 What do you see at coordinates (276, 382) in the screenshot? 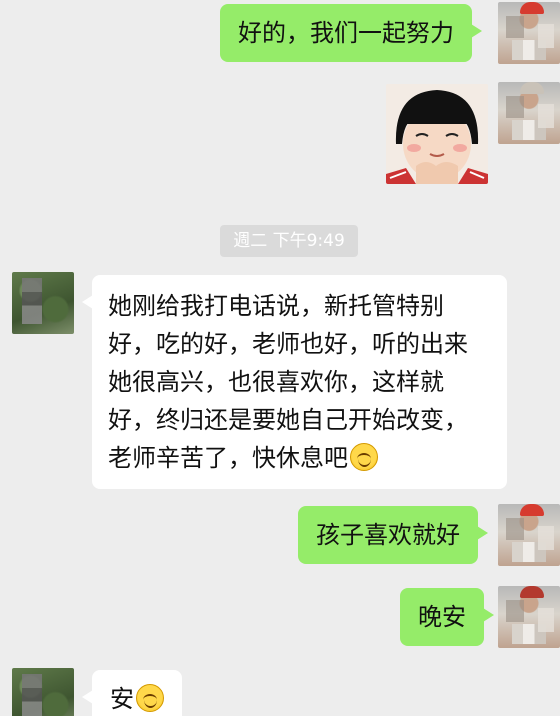
I see `message-line: 她很高兴，也很喜欢你，这样就` at bounding box center [276, 382].